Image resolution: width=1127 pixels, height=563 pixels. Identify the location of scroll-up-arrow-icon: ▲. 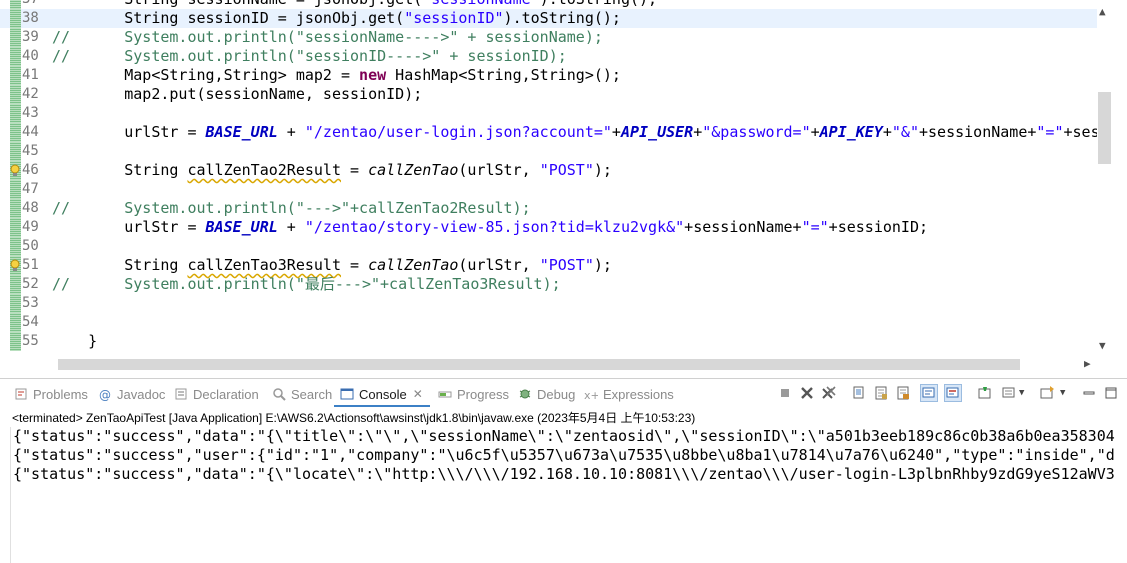
(1102, 12).